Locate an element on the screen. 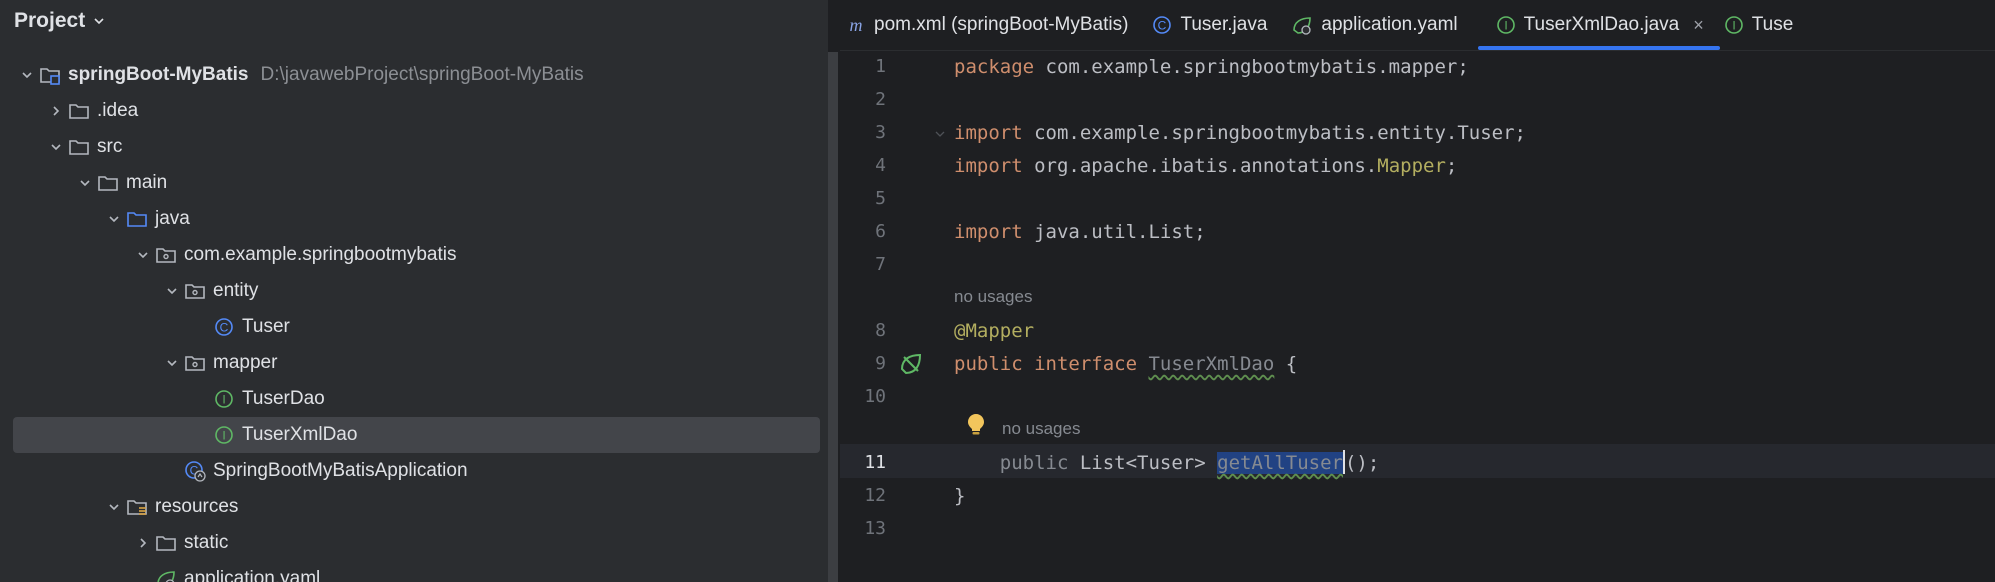 This screenshot has height=582, width=1995. svg-text: m is located at coordinates (856, 25).